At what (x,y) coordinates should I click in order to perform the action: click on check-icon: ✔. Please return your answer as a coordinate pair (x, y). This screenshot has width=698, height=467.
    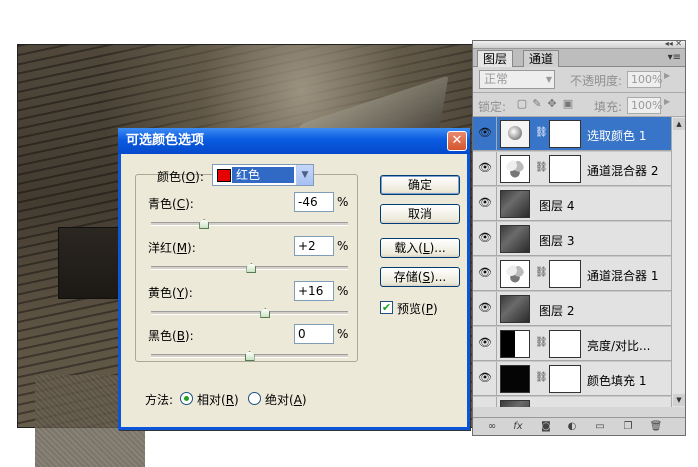
    Looking at the image, I should click on (386, 307).